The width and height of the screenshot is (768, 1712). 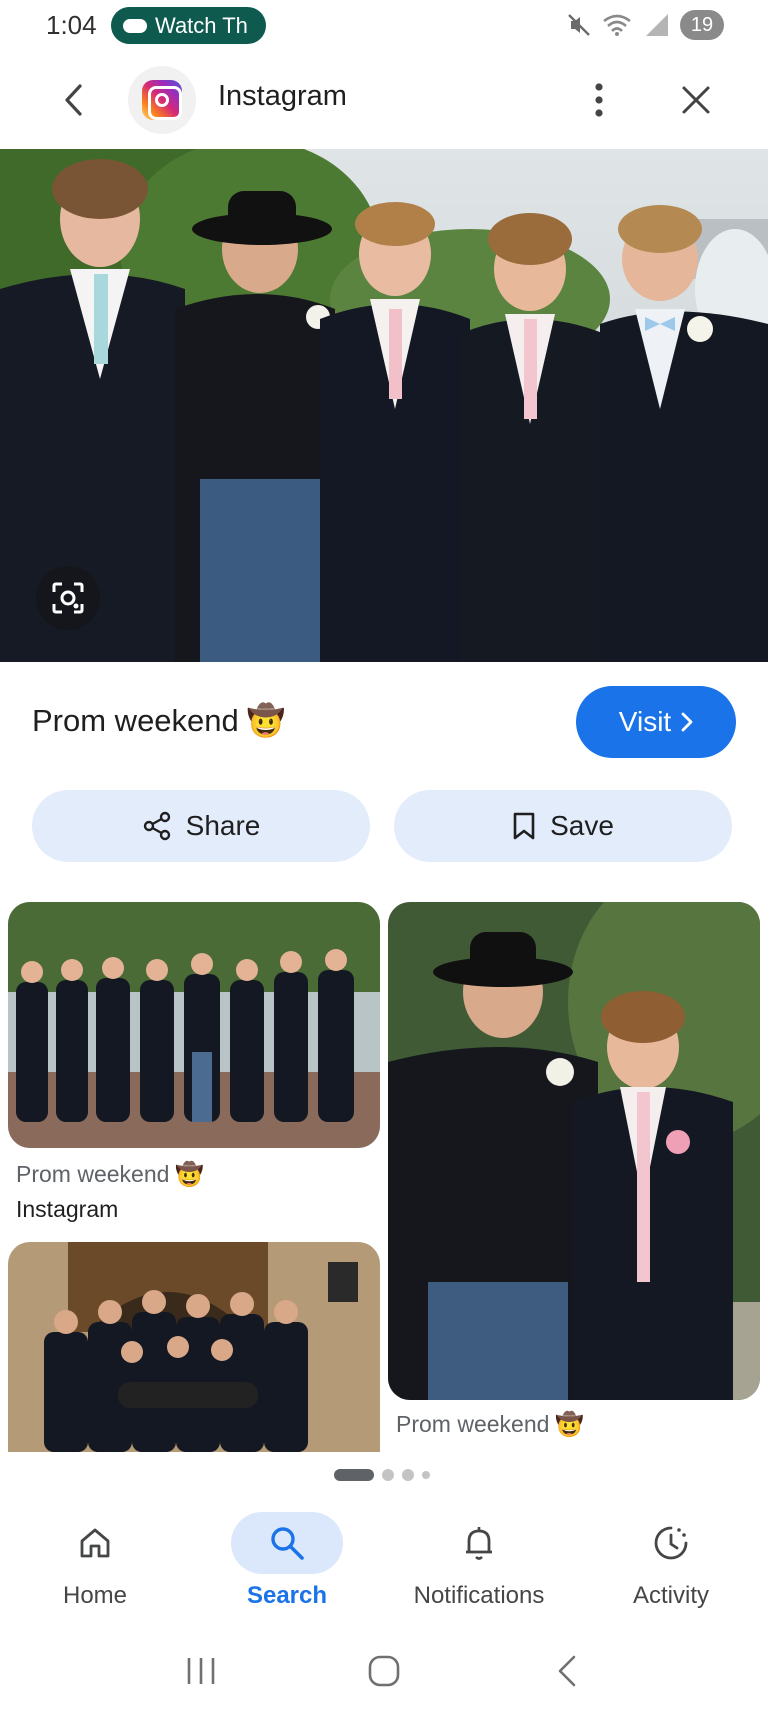 I want to click on back-system-button, so click(x=567, y=1671).